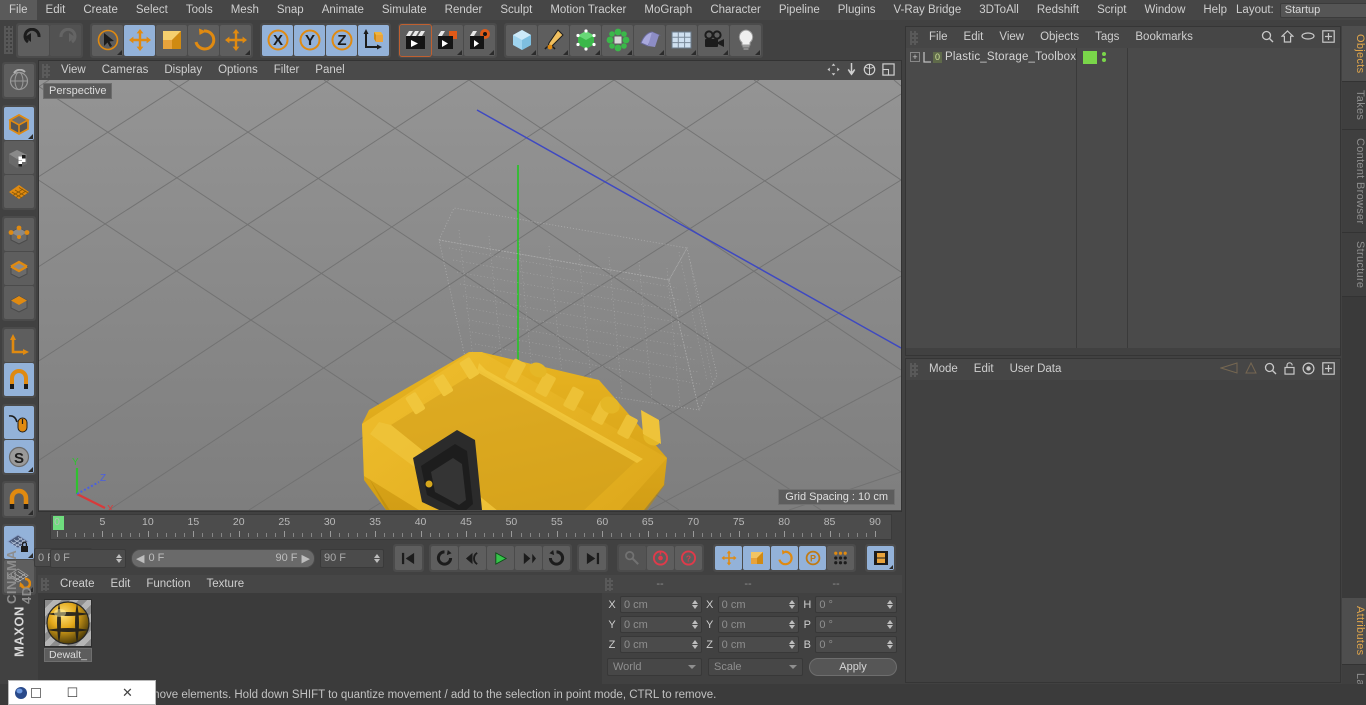  Describe the element at coordinates (408, 558) in the screenshot. I see `go-to-start-button` at that location.